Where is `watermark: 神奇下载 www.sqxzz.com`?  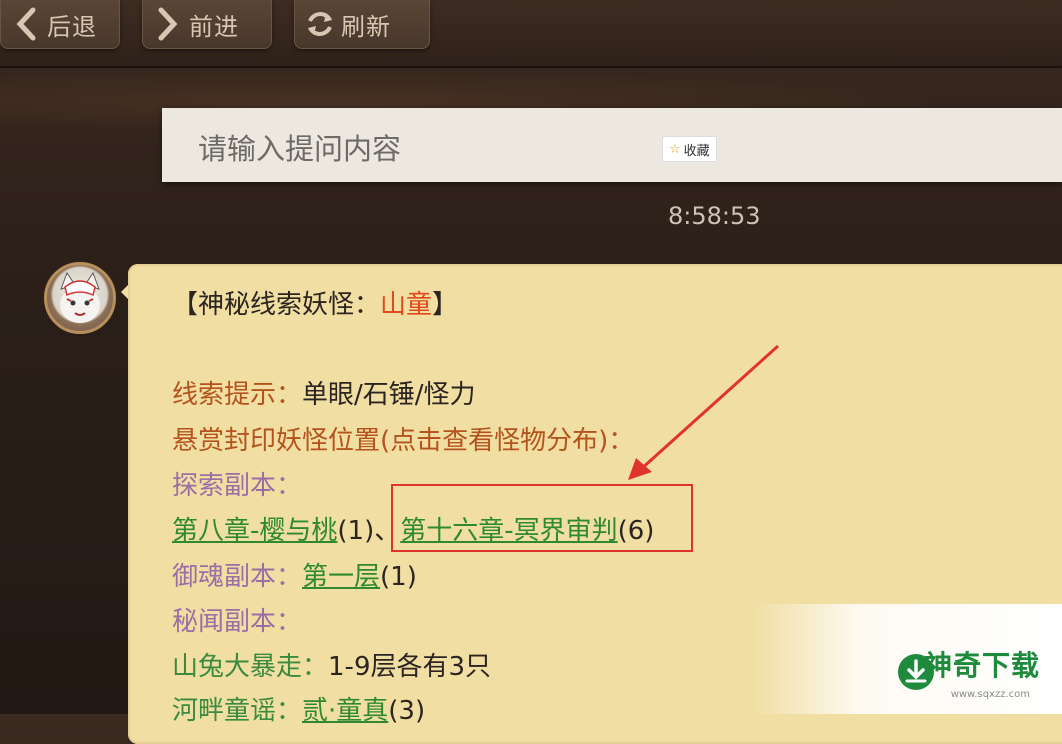 watermark: 神奇下载 www.sqxzz.com is located at coordinates (907, 659).